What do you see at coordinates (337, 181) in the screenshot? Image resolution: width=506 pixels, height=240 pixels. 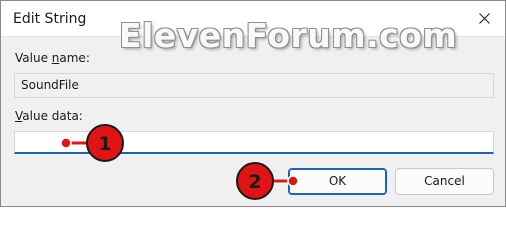 I see `ok-button: OK` at bounding box center [337, 181].